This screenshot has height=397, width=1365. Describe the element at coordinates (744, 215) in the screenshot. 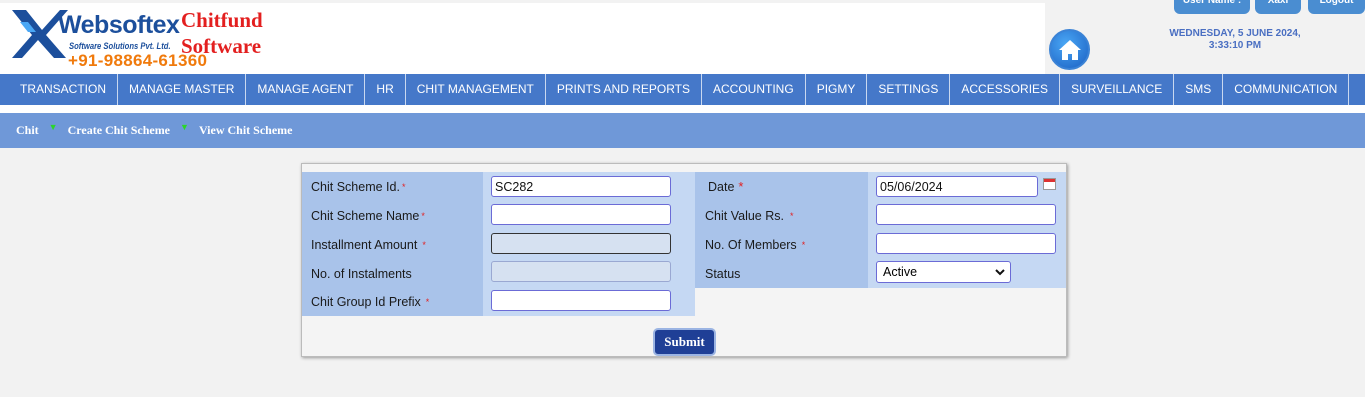

I see `chit-value-label-text: Chit Value Rs.` at that location.